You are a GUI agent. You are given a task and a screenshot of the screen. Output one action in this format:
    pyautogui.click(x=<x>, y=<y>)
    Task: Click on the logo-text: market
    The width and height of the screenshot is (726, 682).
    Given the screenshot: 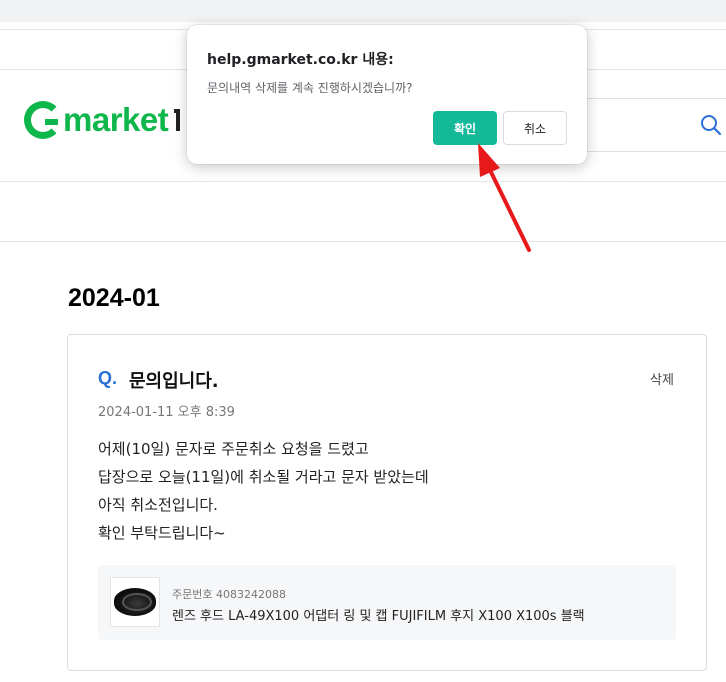 What is the action you would take?
    pyautogui.click(x=116, y=119)
    